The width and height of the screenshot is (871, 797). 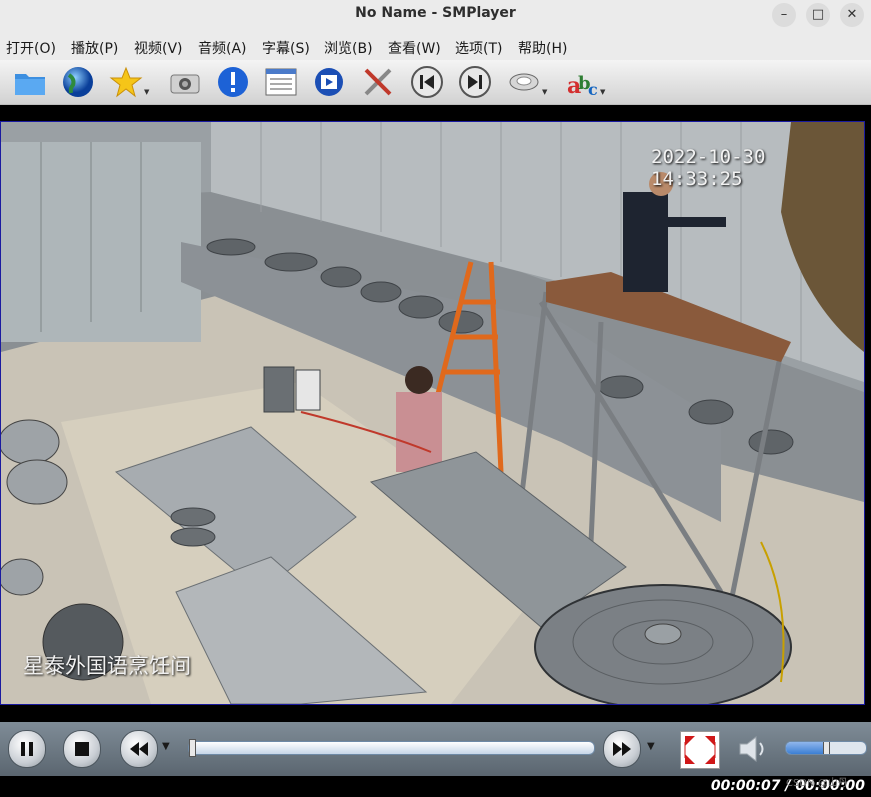 I want to click on menu-view: 查看(W), so click(x=414, y=48).